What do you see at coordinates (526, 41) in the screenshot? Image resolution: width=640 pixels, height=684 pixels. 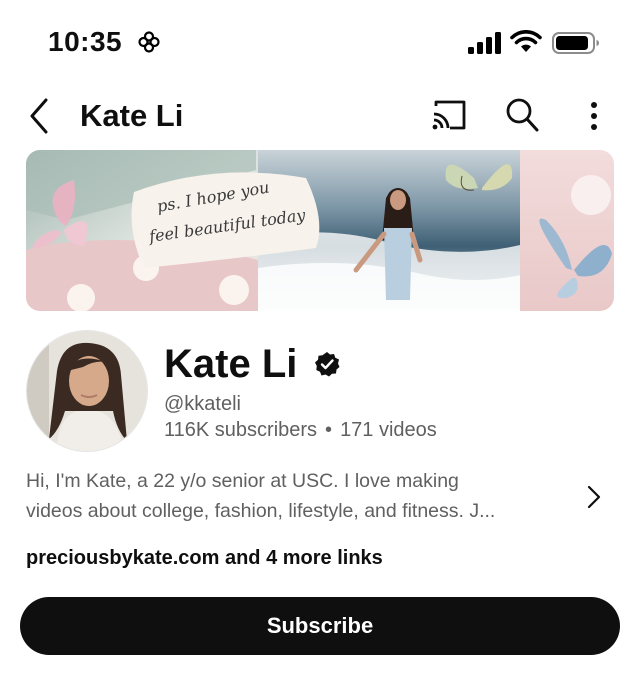 I see `wifi-icon` at bounding box center [526, 41].